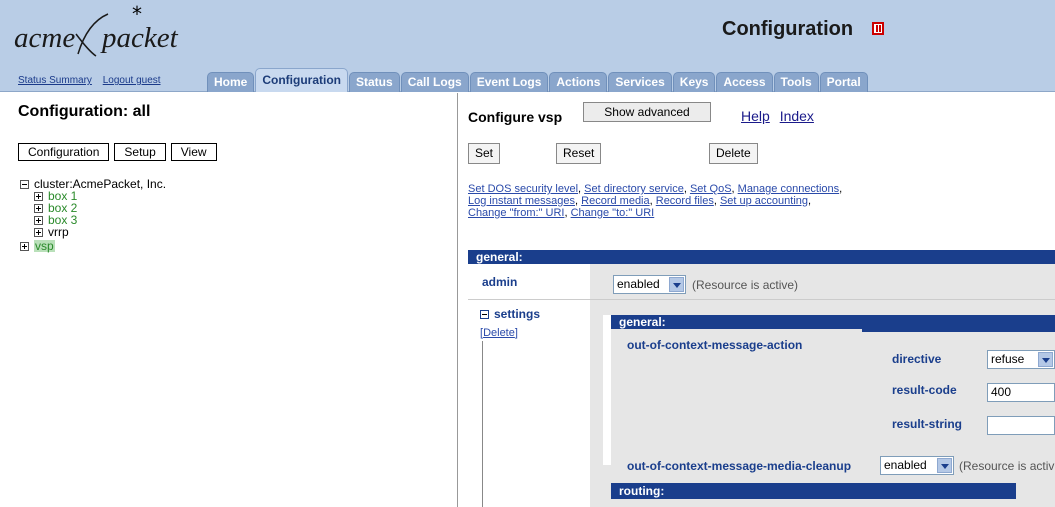 The width and height of the screenshot is (1055, 507). I want to click on logout-link: Logout guest, so click(132, 80).